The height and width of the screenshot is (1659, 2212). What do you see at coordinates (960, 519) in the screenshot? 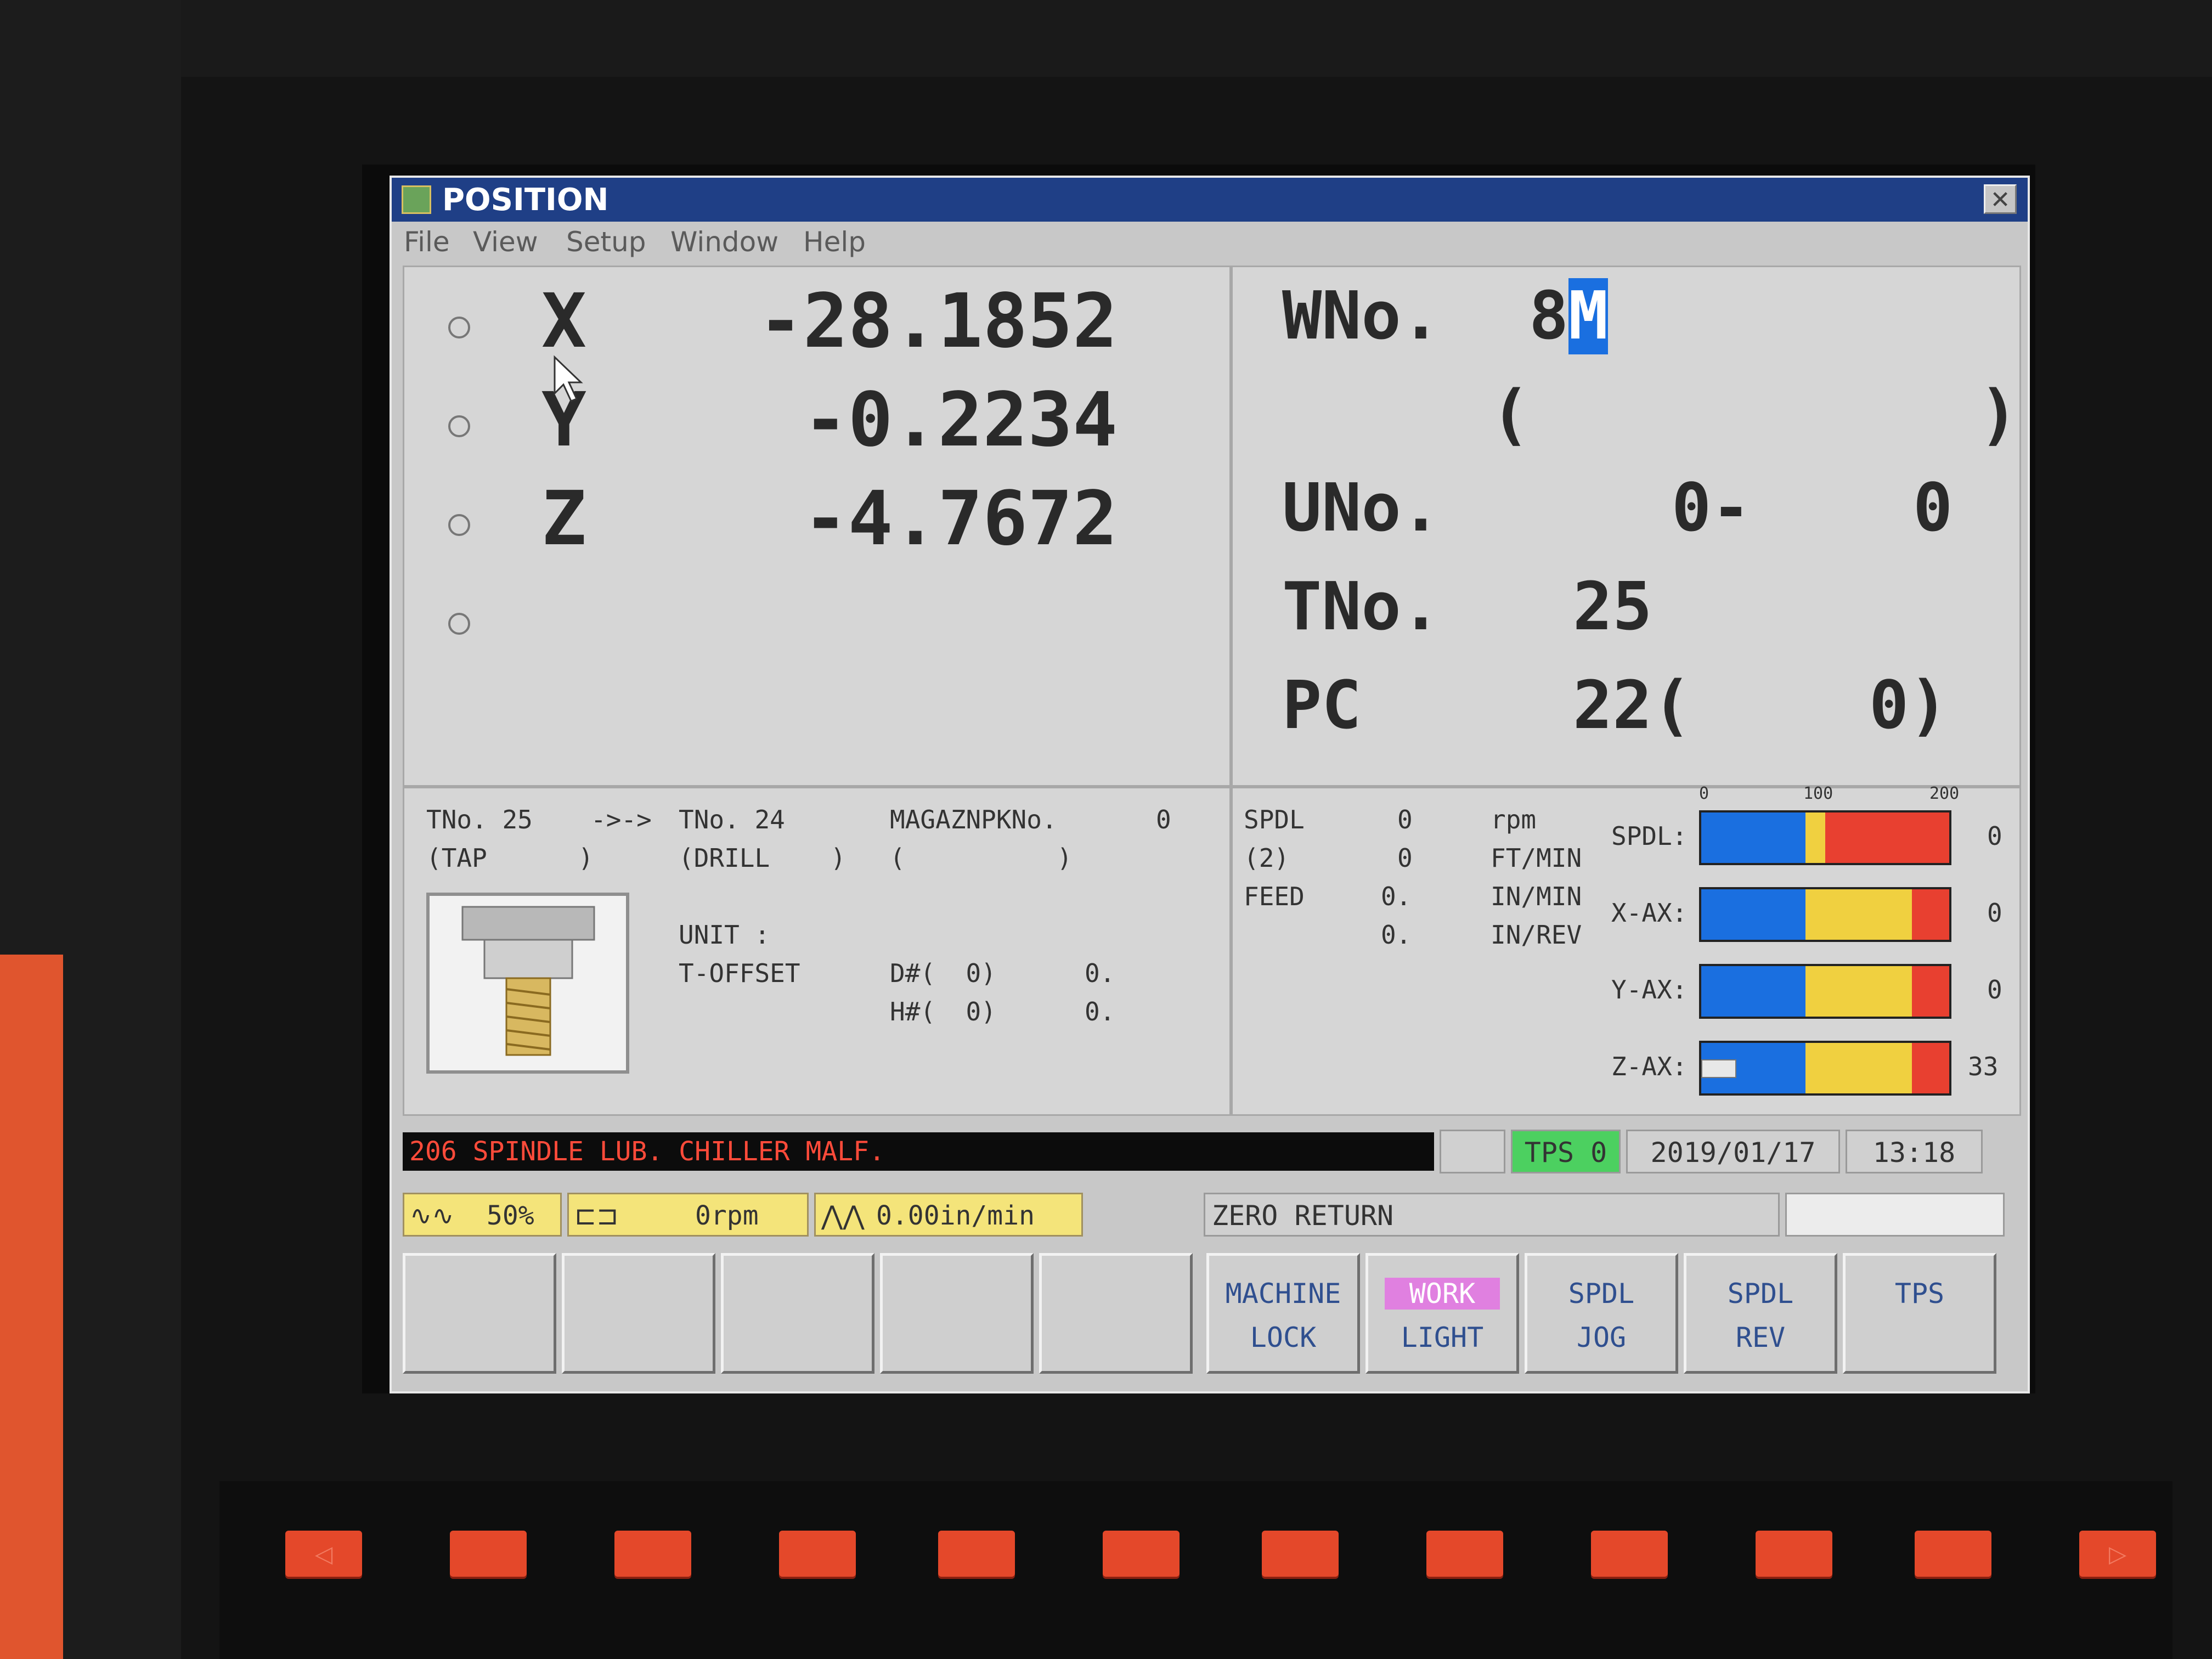
I see `axis-z-value: -4.7672` at bounding box center [960, 519].